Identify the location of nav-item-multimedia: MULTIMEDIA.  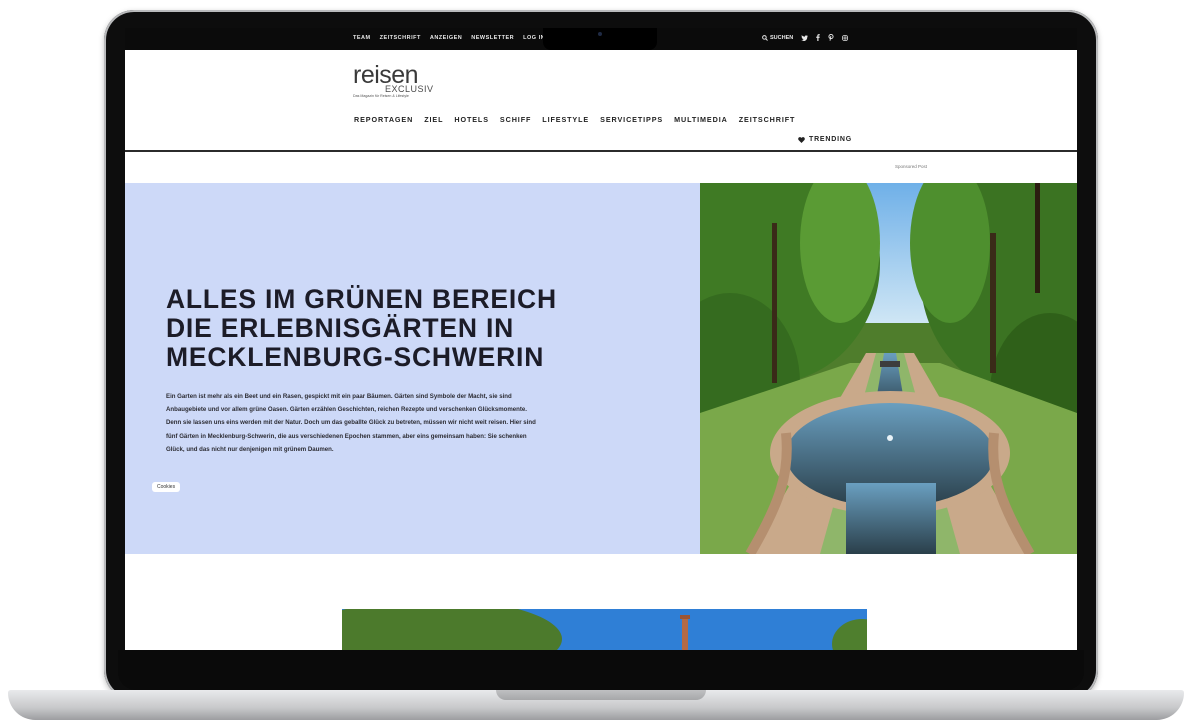
(701, 119).